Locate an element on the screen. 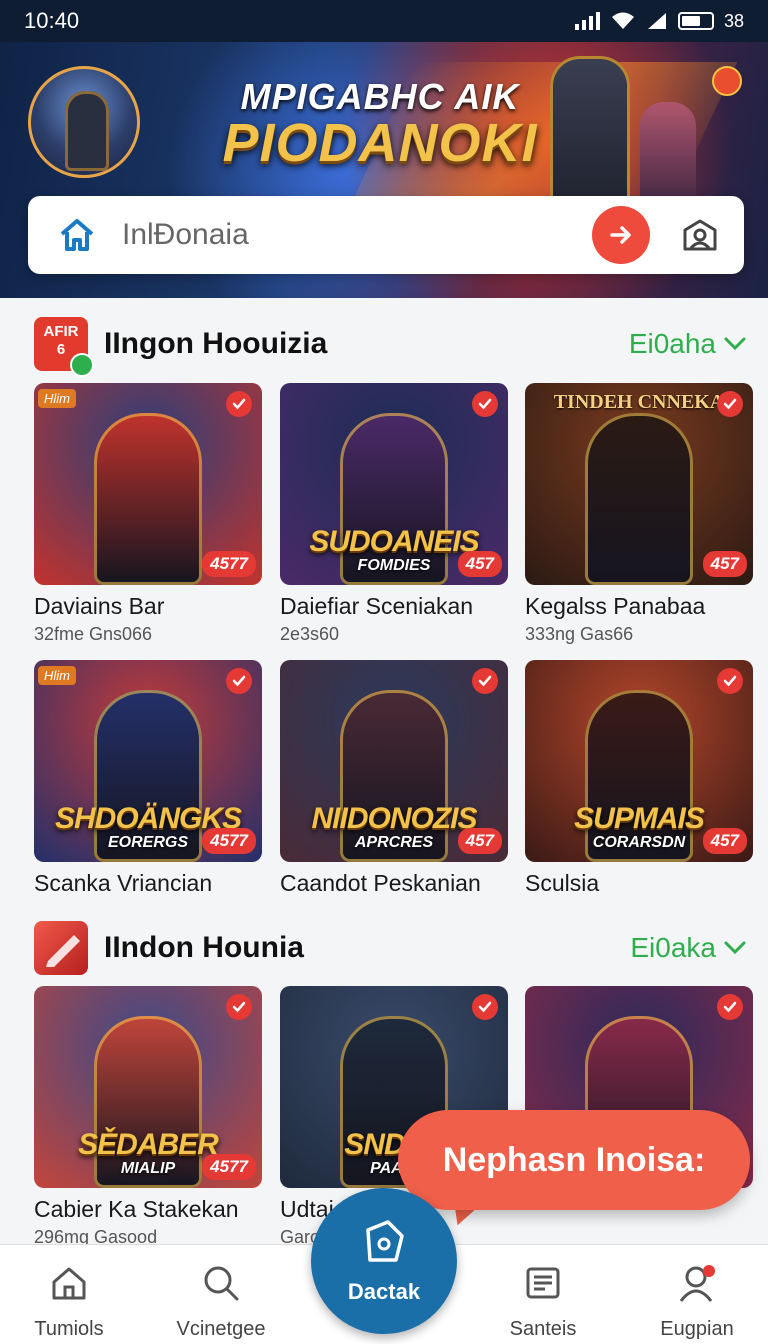 Image resolution: width=768 pixels, height=1344 pixels. account-button is located at coordinates (700, 235).